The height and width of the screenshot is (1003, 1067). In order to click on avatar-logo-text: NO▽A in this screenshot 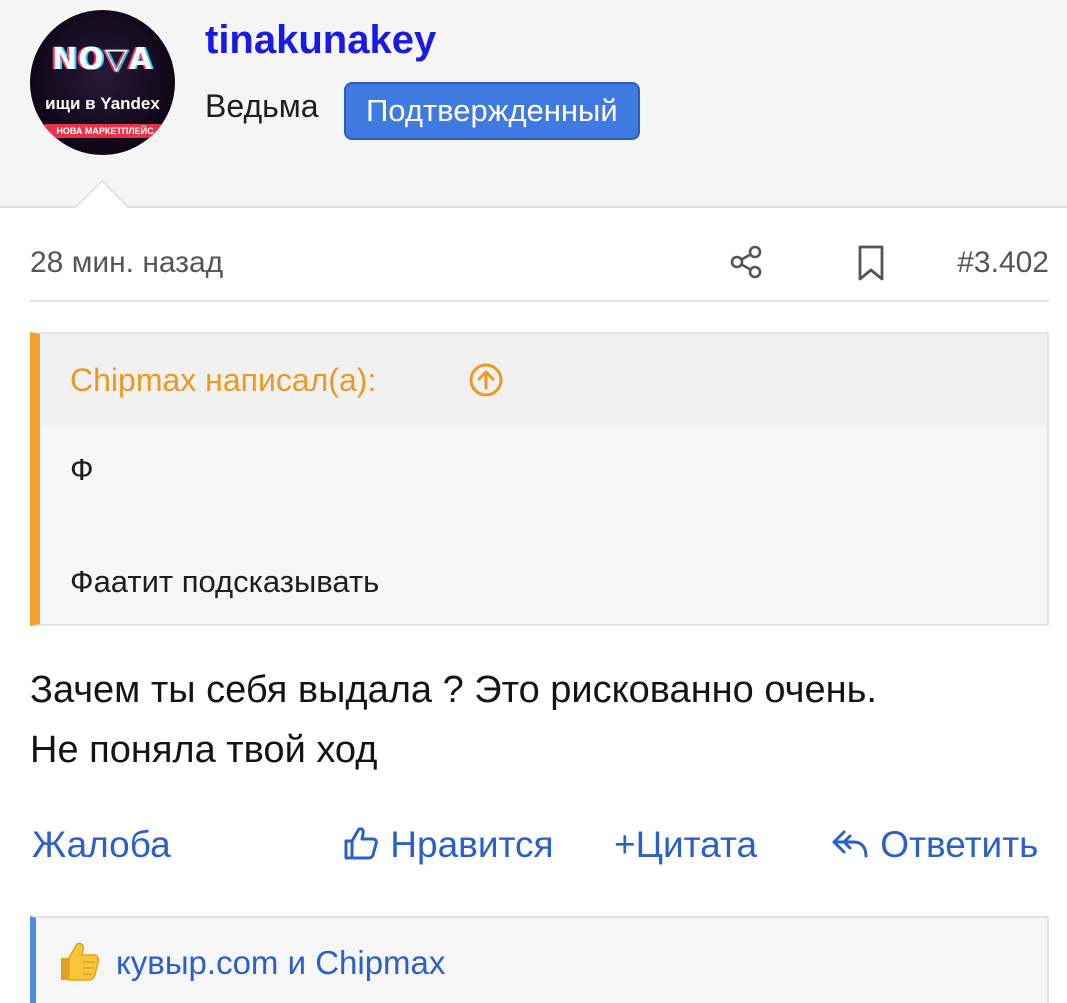, I will do `click(102, 59)`.